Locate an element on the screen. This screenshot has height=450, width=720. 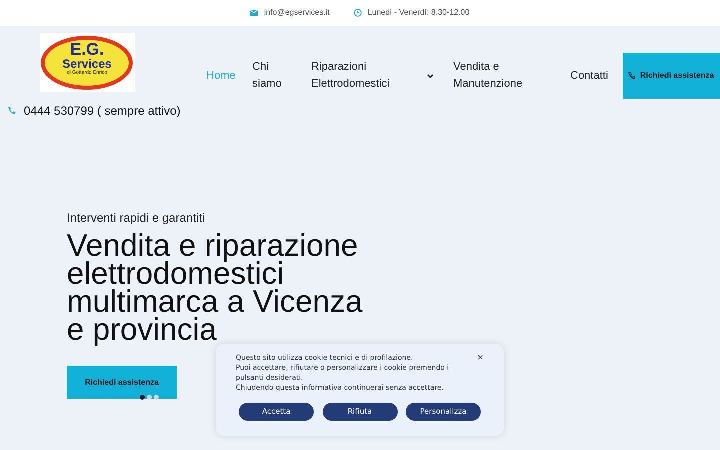
nav-link: Riparazioni Elettrodomestici is located at coordinates (383, 76).